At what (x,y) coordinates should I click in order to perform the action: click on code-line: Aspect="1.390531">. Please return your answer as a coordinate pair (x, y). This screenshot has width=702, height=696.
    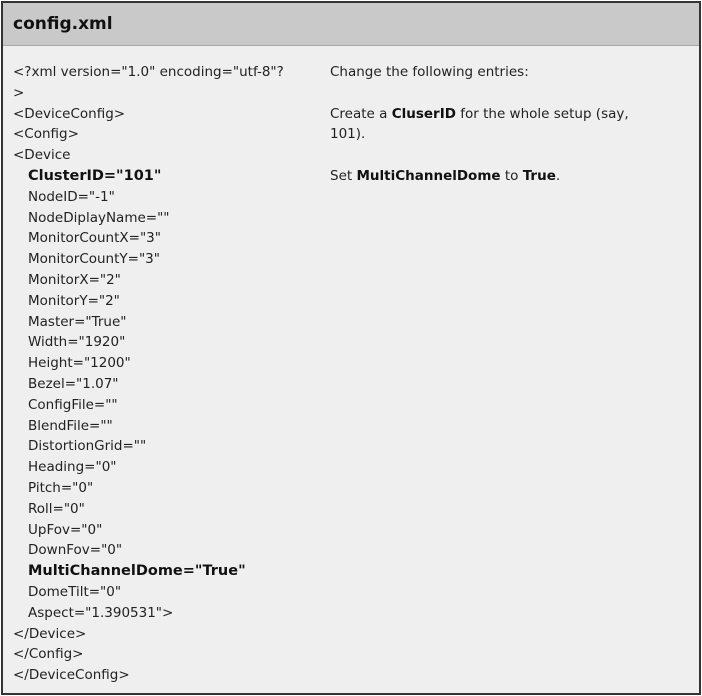
    Looking at the image, I should click on (101, 612).